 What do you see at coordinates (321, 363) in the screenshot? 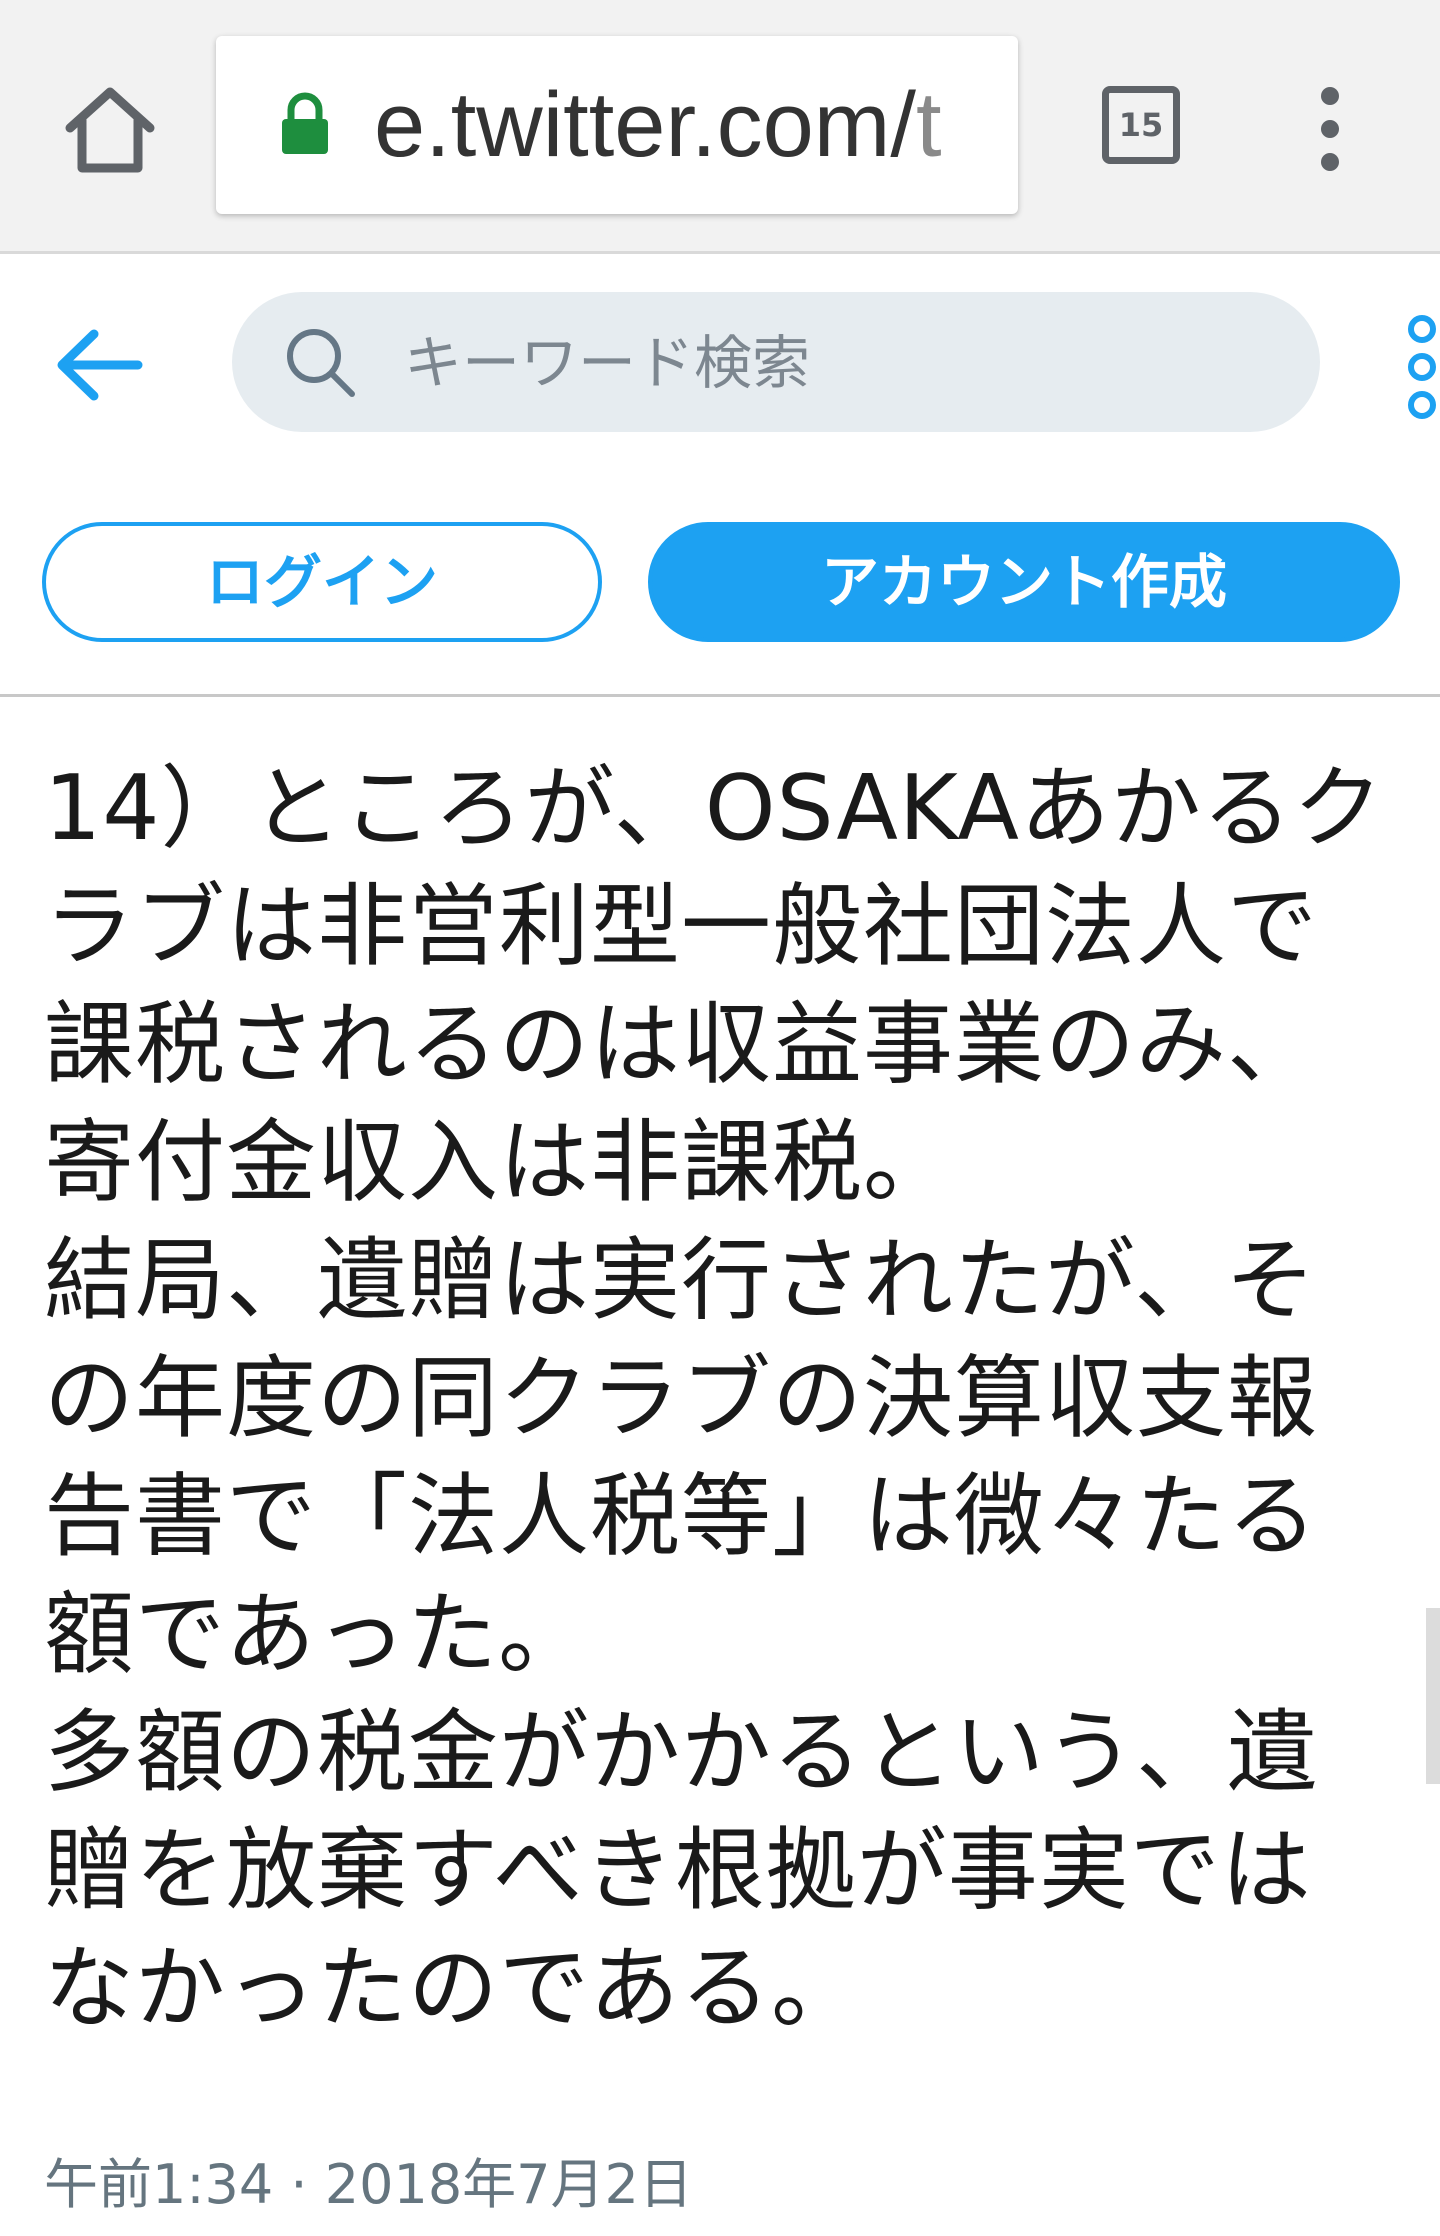
I see `search-icon` at bounding box center [321, 363].